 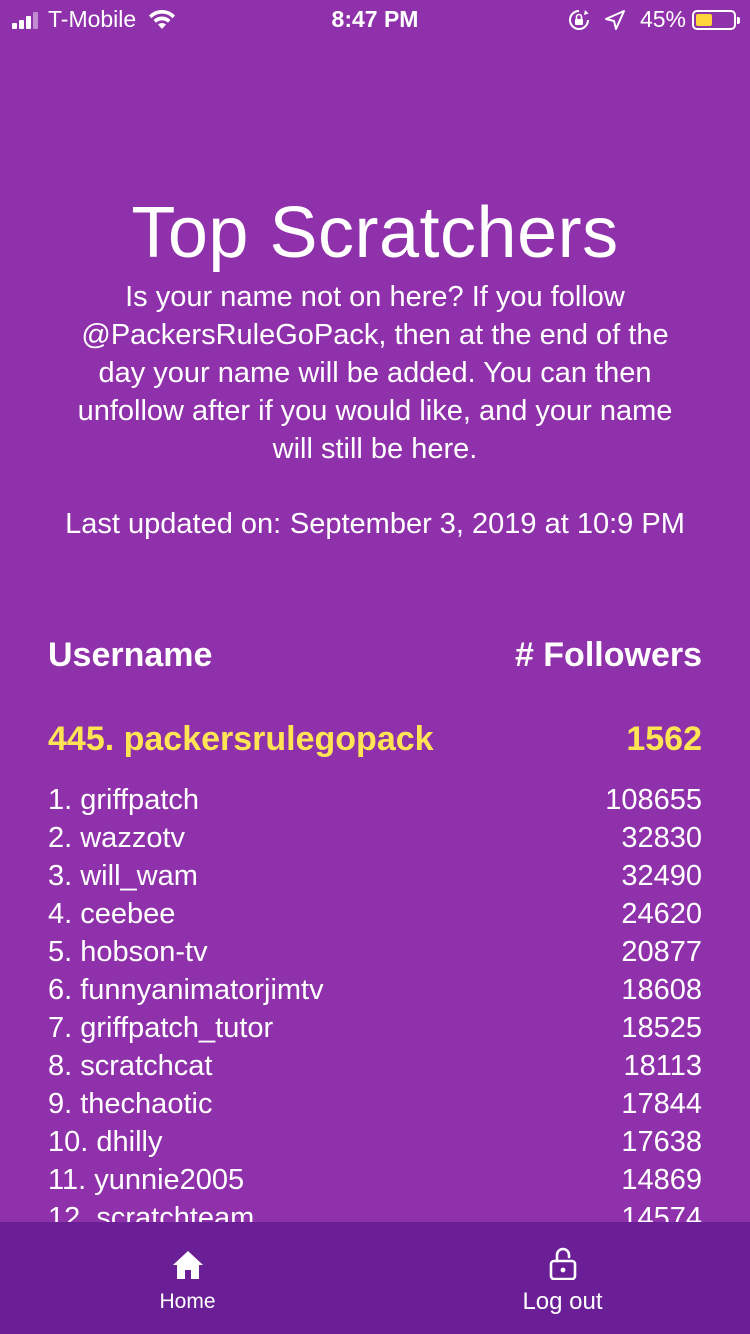 What do you see at coordinates (375, 952) in the screenshot?
I see `list-item: 5. hobson-tv 20877` at bounding box center [375, 952].